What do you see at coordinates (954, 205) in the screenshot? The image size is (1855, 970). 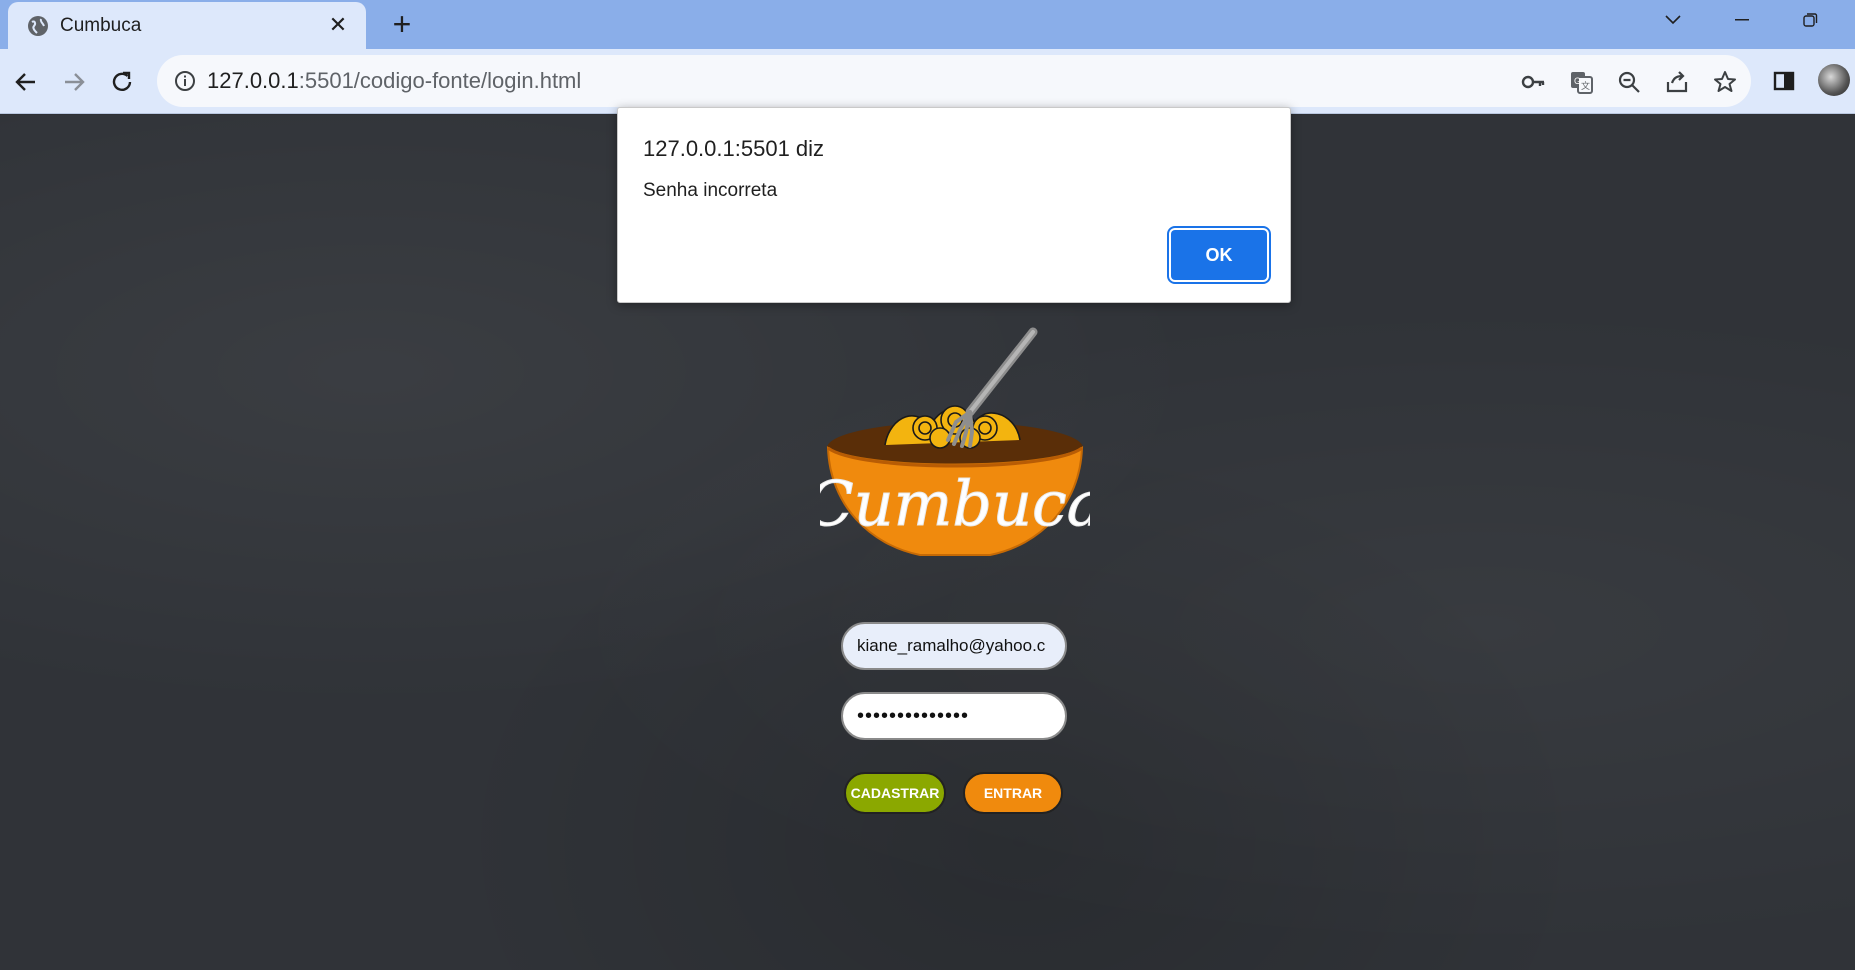 I see `alert-dialog: 127.0.0.1:5501 diz Senha incorreta OK` at bounding box center [954, 205].